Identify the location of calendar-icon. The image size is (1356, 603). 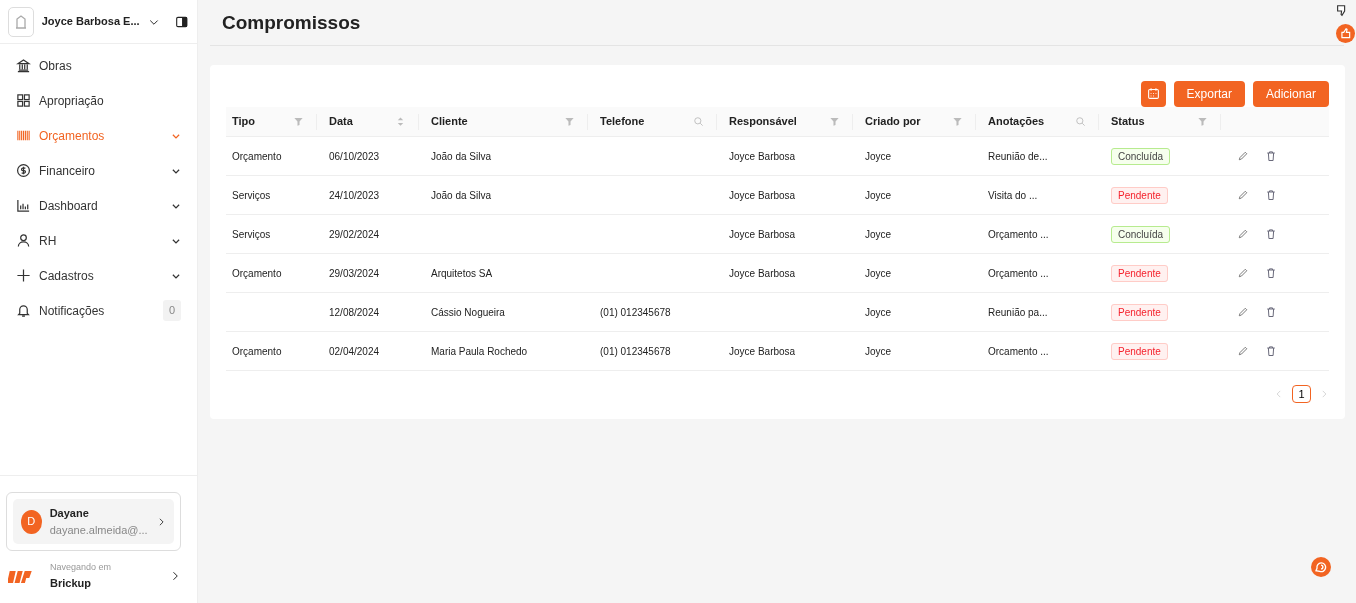
(1153, 94).